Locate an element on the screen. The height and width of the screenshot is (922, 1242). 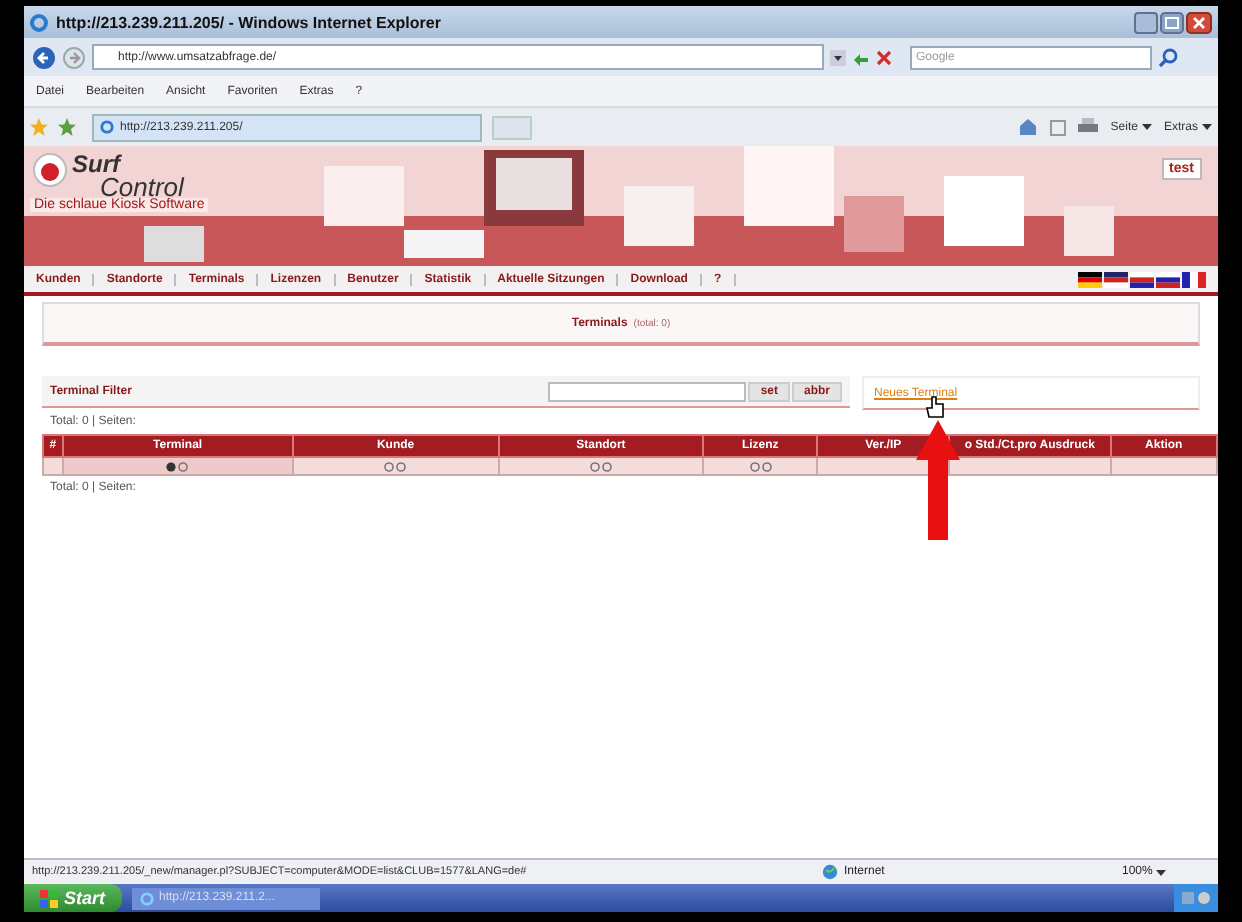
stop-icon is located at coordinates (884, 57).